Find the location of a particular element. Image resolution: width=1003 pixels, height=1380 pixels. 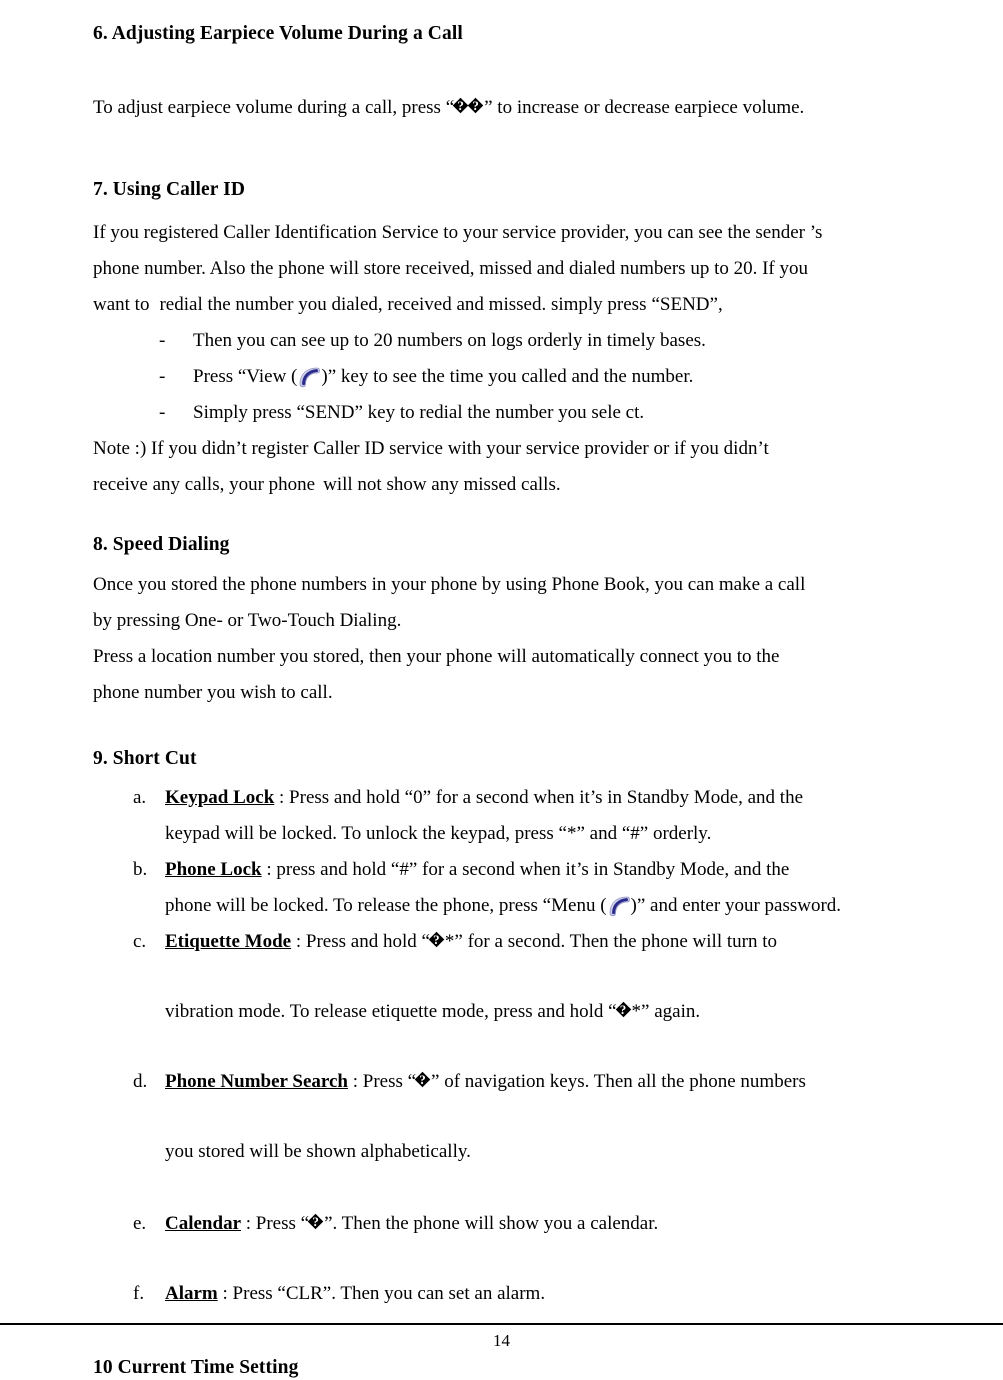

term-keypad-lock: Keypad Lock is located at coordinates (220, 797).